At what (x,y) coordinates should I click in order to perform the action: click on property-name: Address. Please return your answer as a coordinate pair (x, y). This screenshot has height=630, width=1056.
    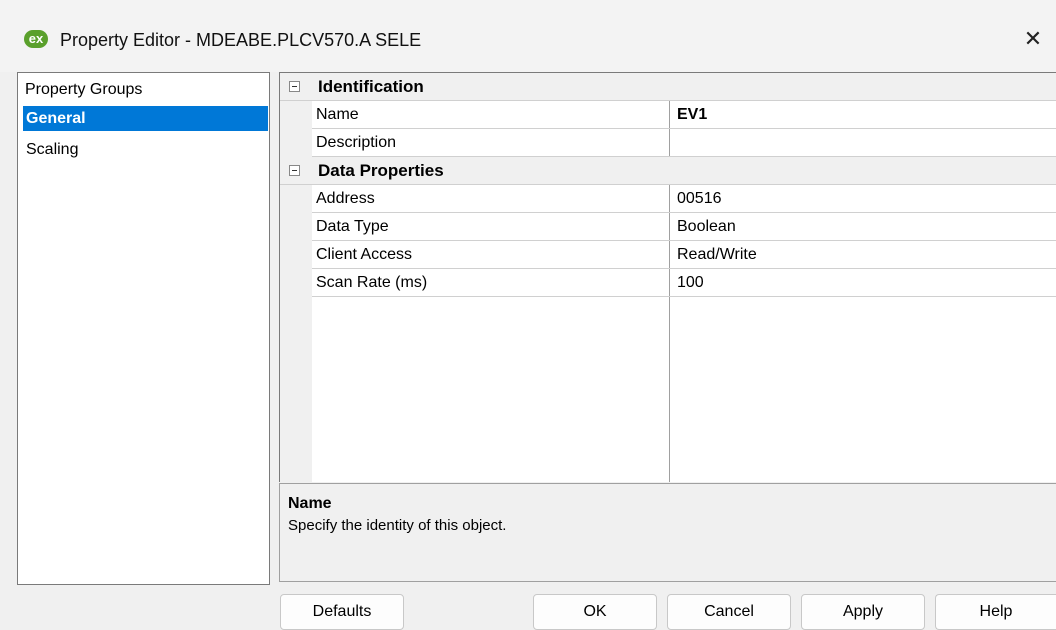
    Looking at the image, I should click on (345, 198).